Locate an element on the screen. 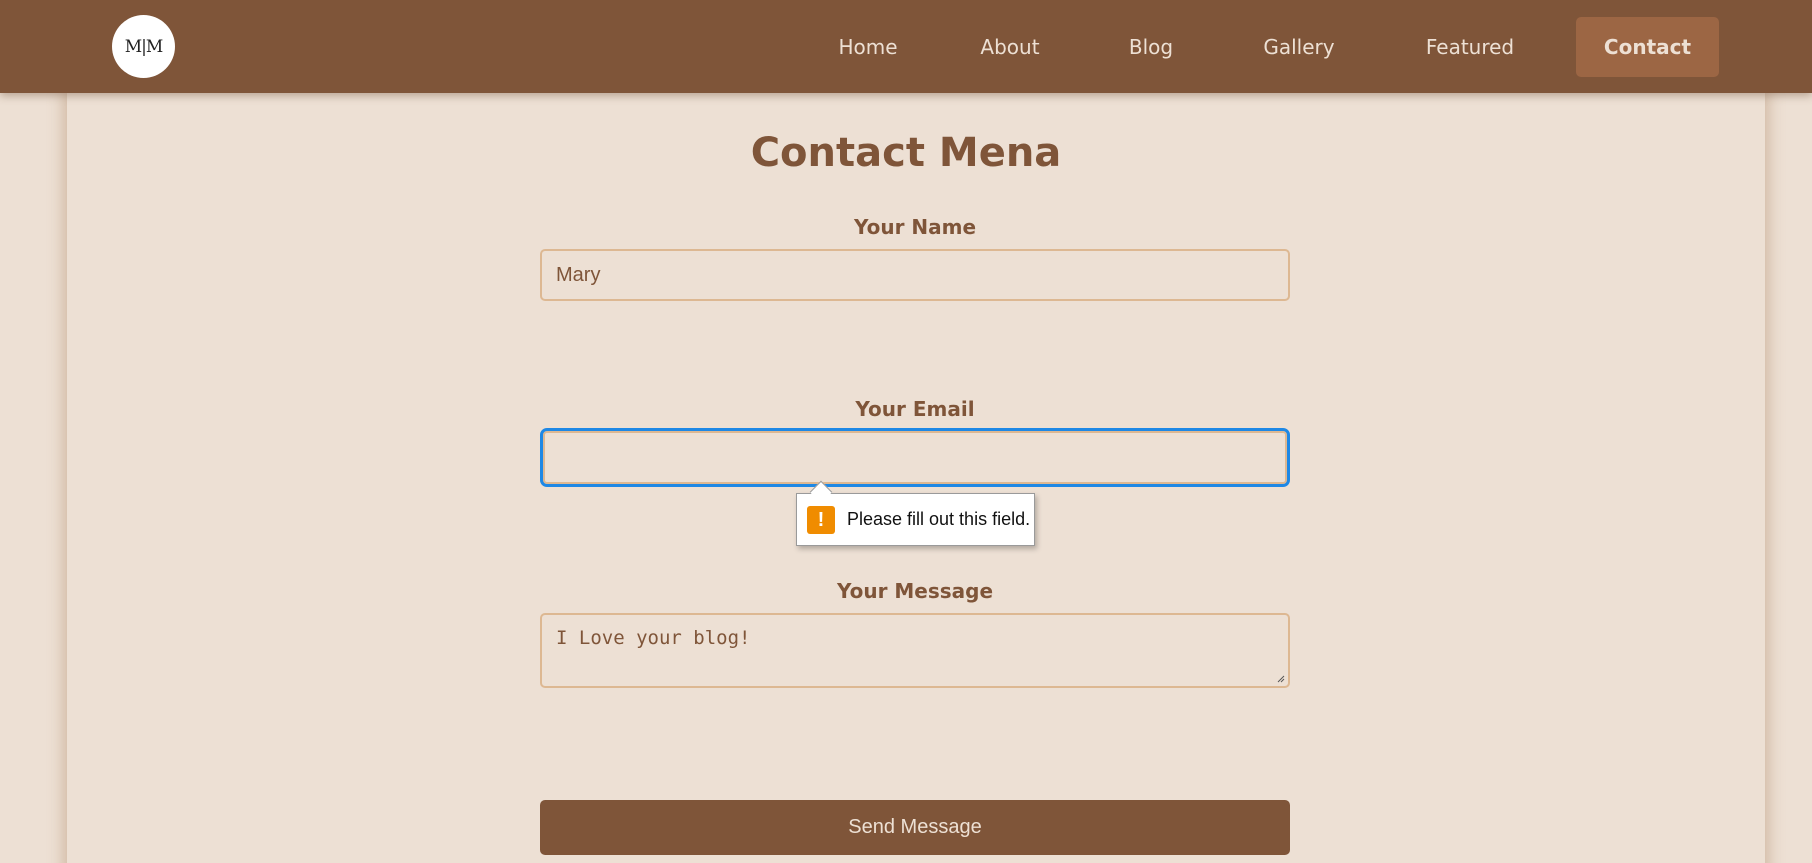 This screenshot has height=863, width=1812. nav-featured: Featured is located at coordinates (1470, 47).